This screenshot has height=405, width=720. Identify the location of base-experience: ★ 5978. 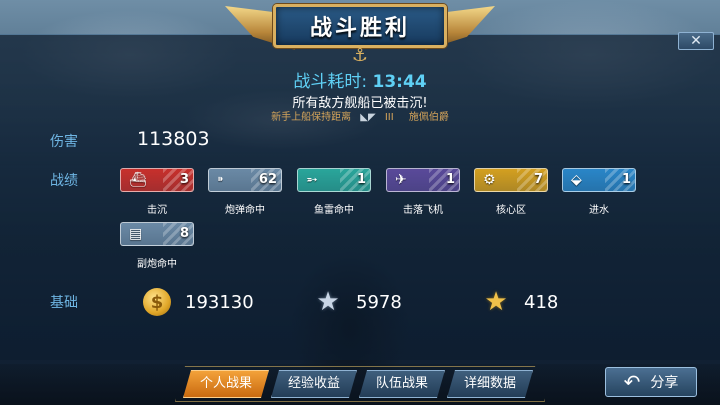
(358, 302).